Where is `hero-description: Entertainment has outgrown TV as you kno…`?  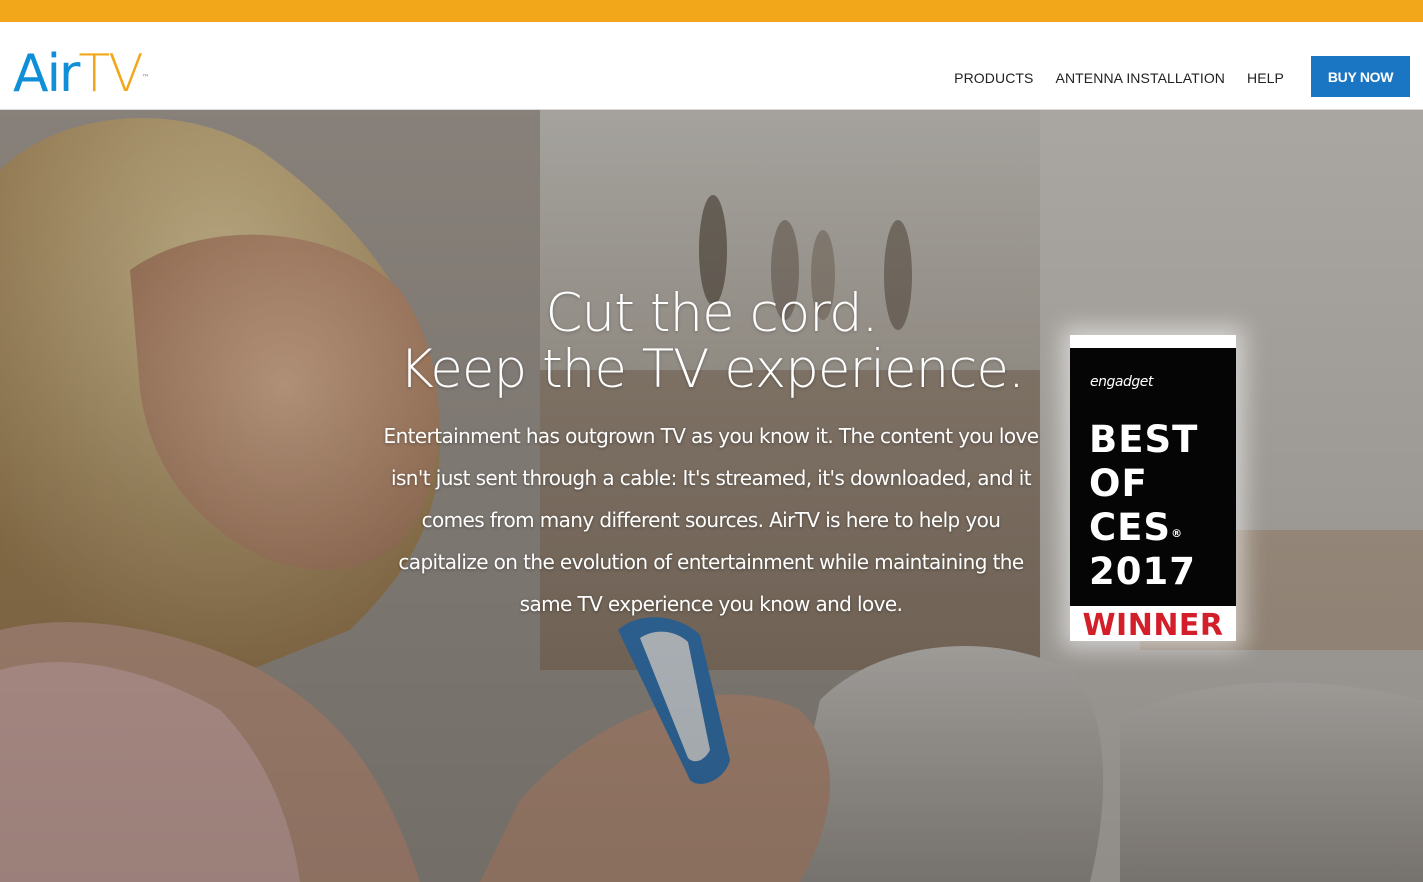
hero-description: Entertainment has outgrown TV as you kno… is located at coordinates (711, 520).